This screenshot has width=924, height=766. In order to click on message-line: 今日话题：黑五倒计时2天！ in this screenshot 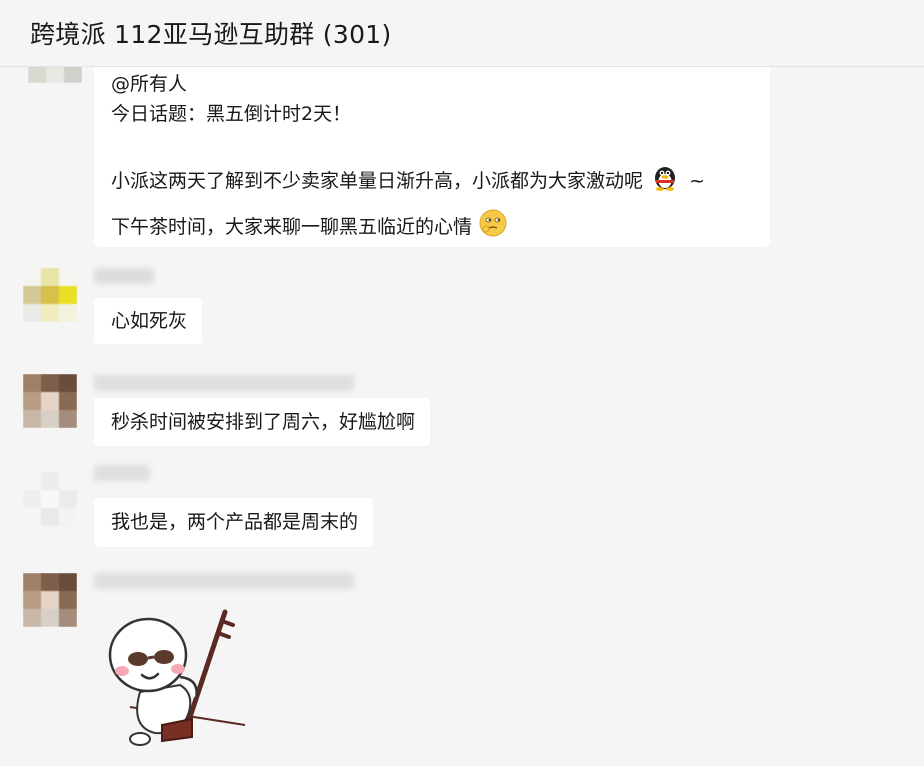, I will do `click(231, 114)`.